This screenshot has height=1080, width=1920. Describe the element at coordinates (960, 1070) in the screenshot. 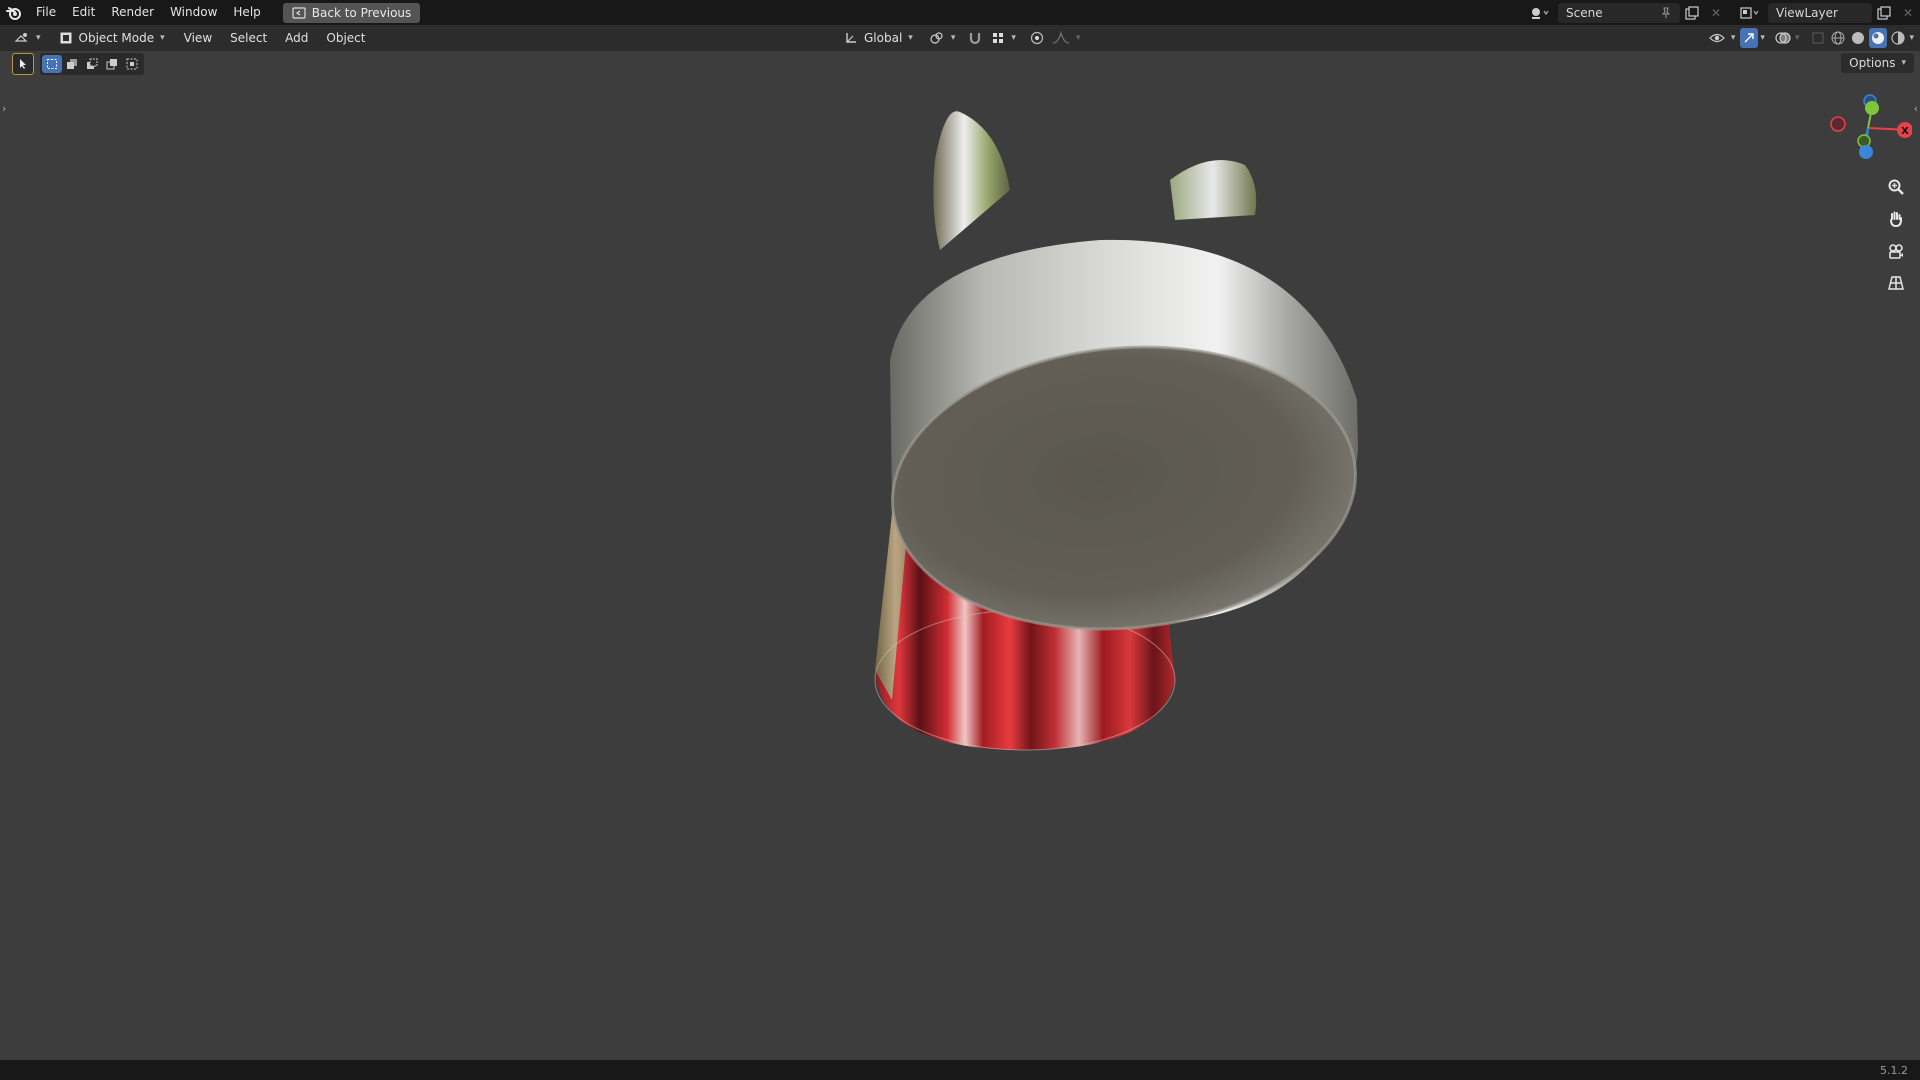

I see `status-bar: 5.1.2` at that location.